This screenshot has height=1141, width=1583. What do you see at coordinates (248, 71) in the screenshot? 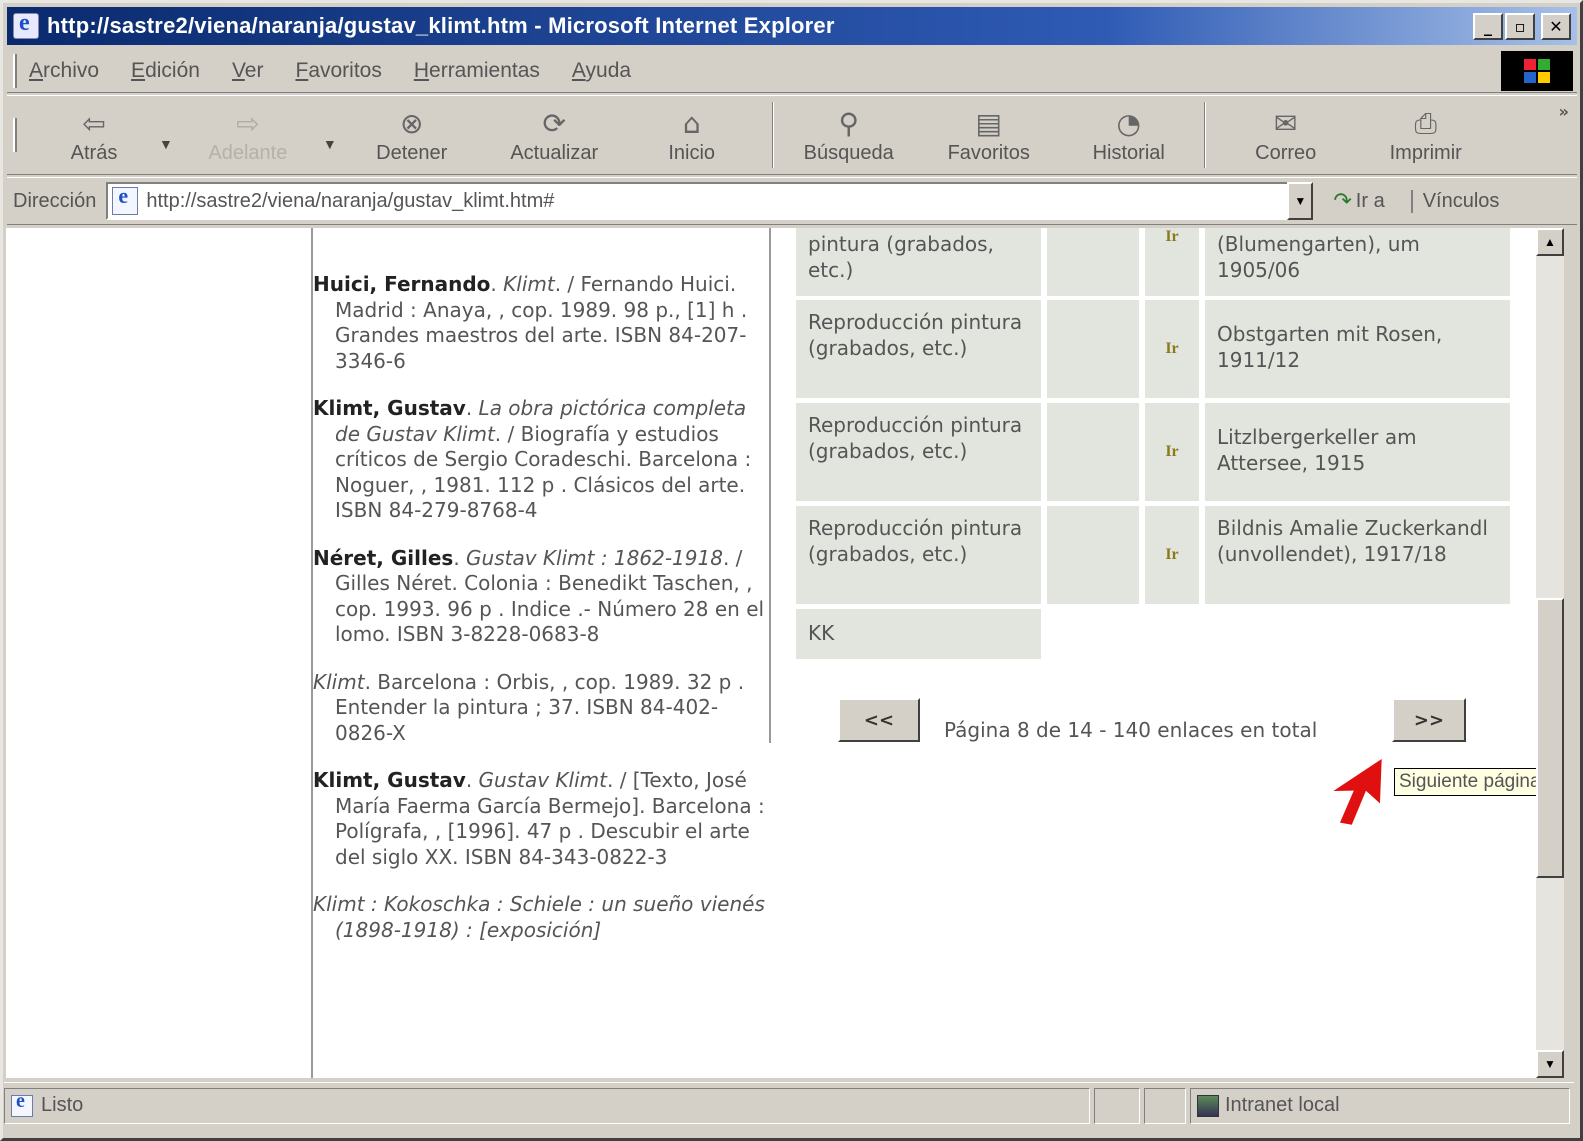
I see `menu-ver: Ver` at bounding box center [248, 71].